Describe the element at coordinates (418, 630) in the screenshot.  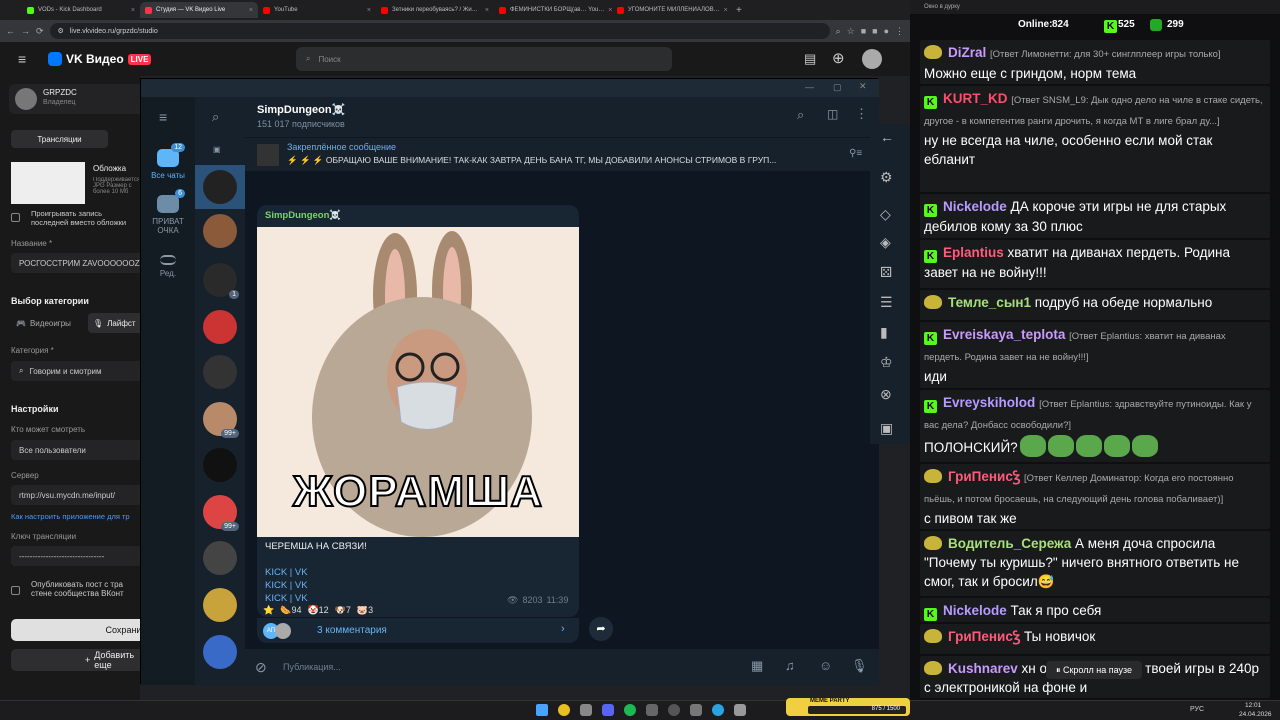
I see `comments-bar: АП 3 комментария ›` at that location.